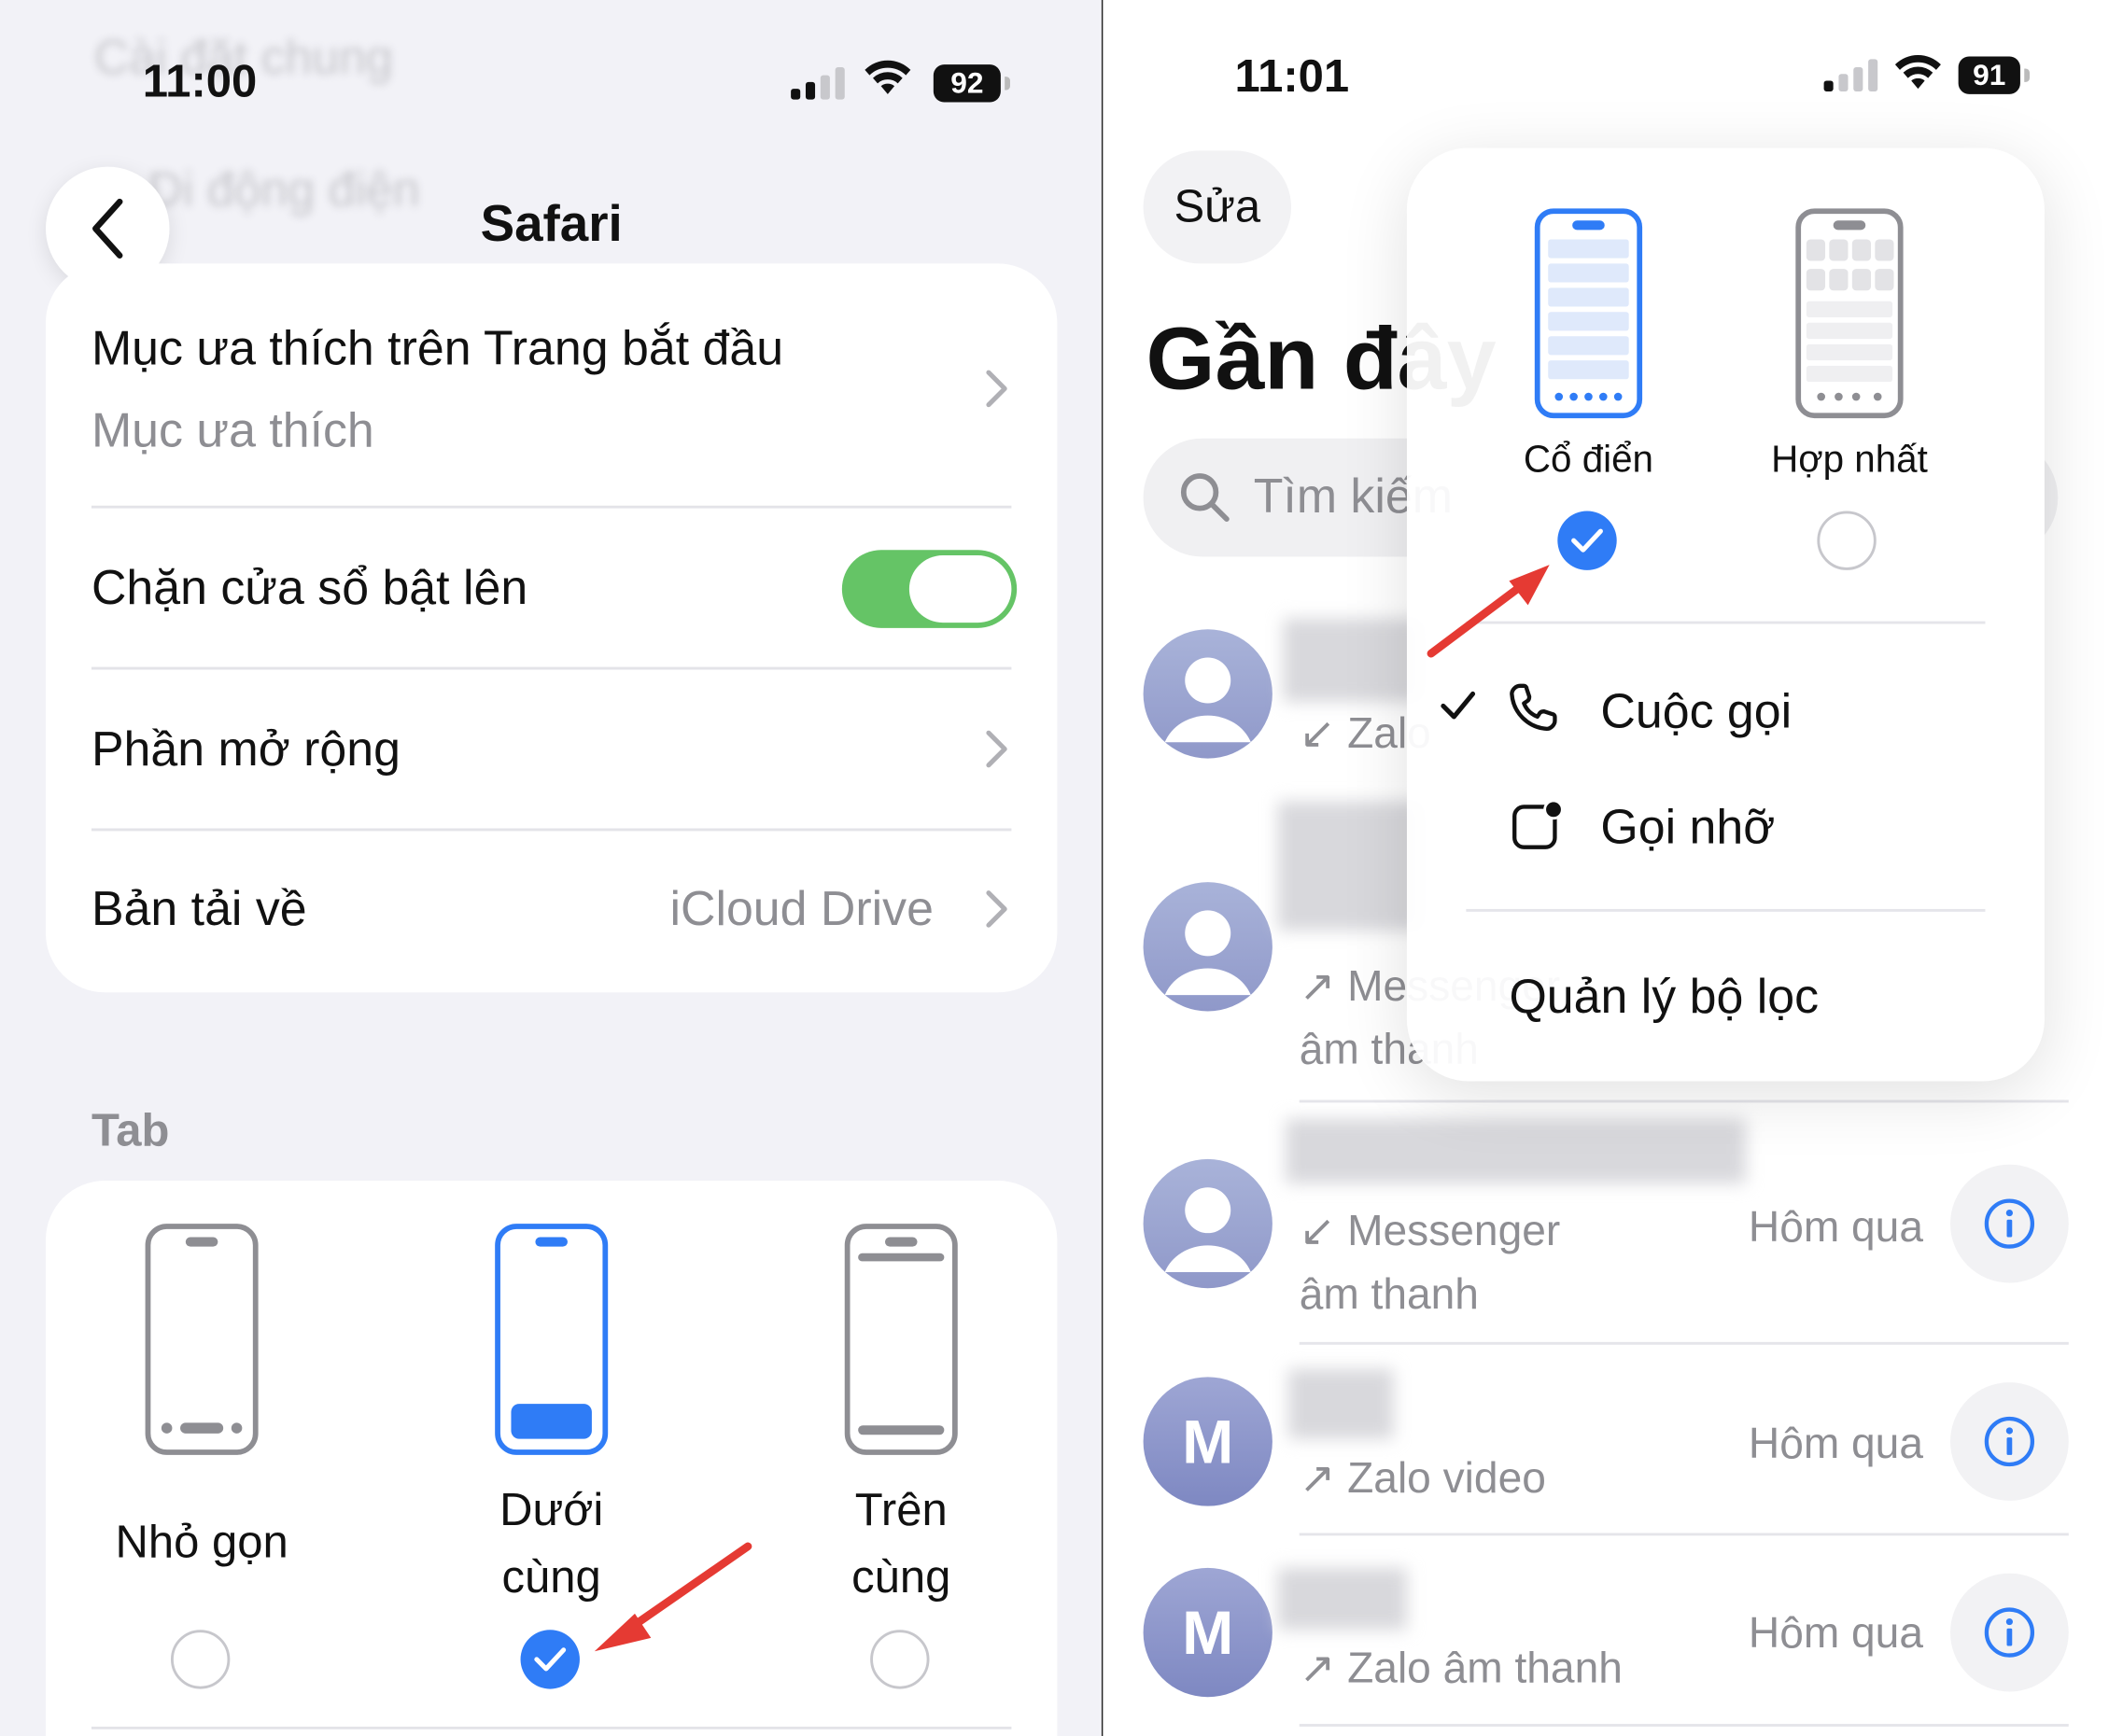 The image size is (2109, 1736). I want to click on radio-classic-selected, so click(1587, 540).